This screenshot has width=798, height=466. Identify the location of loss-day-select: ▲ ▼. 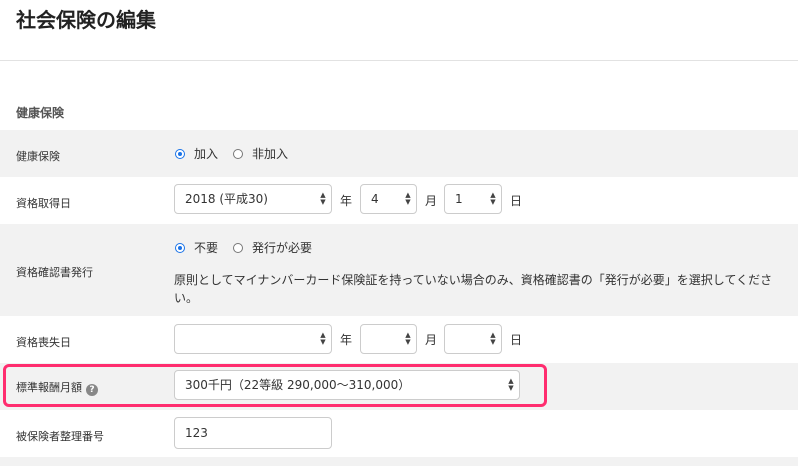
(473, 339).